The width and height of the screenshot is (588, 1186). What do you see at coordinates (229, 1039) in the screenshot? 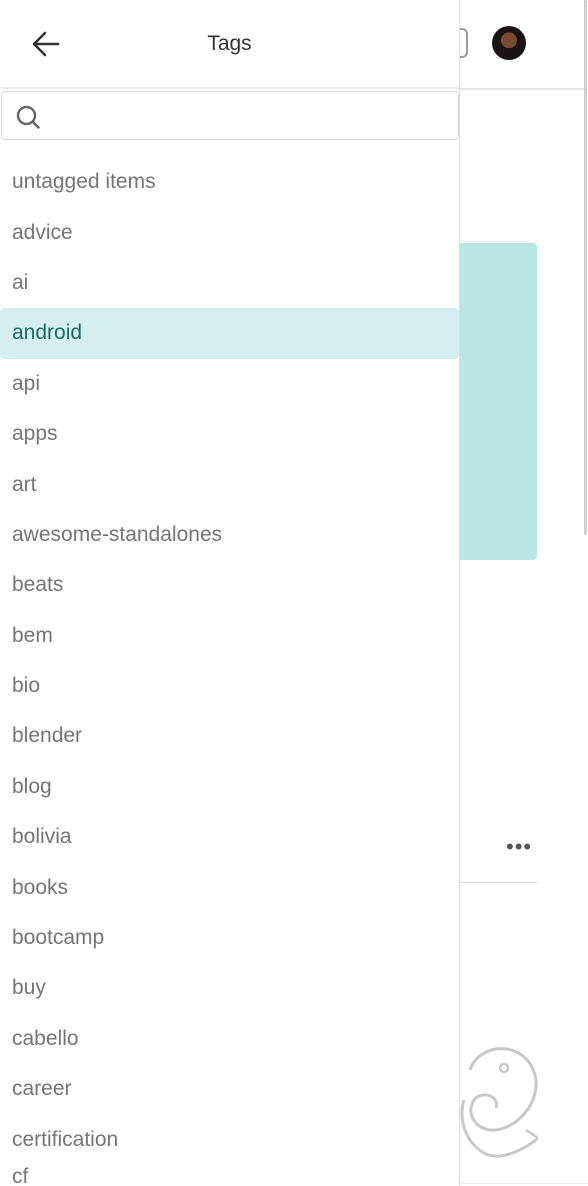
I see `tag-item-cabello: cabello` at bounding box center [229, 1039].